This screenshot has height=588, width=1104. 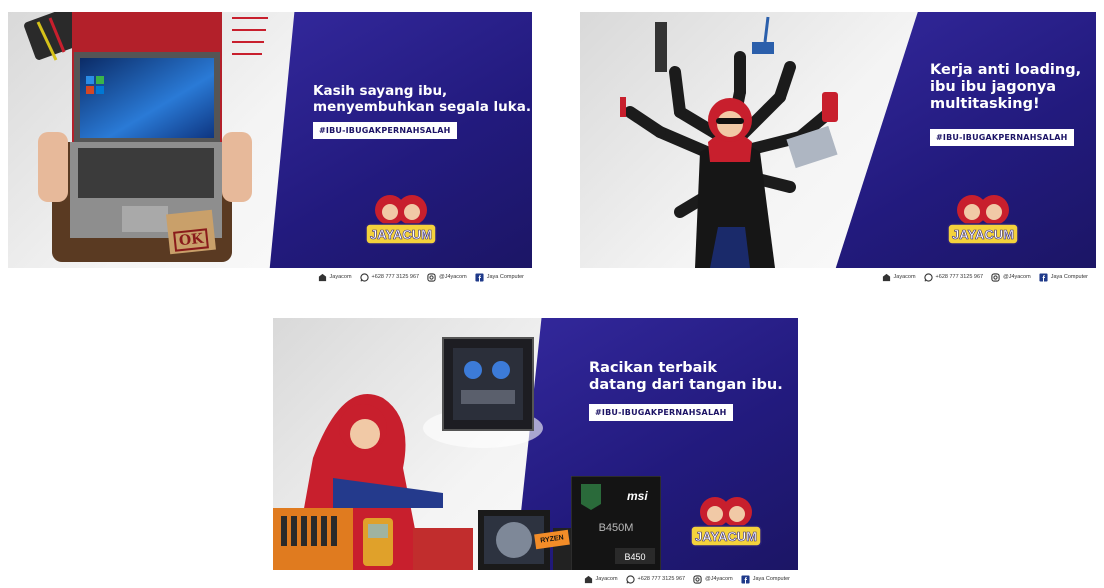 I want to click on headline-line-1: Kerja anti loading,, so click(x=1006, y=70).